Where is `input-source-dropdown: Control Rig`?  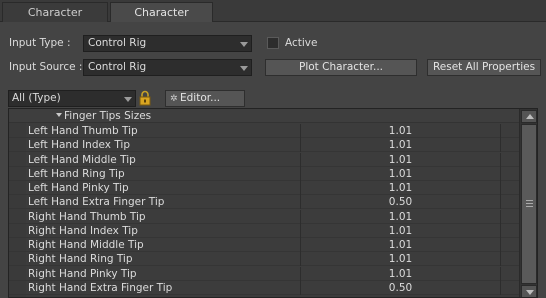
input-source-dropdown: Control Rig is located at coordinates (167, 67).